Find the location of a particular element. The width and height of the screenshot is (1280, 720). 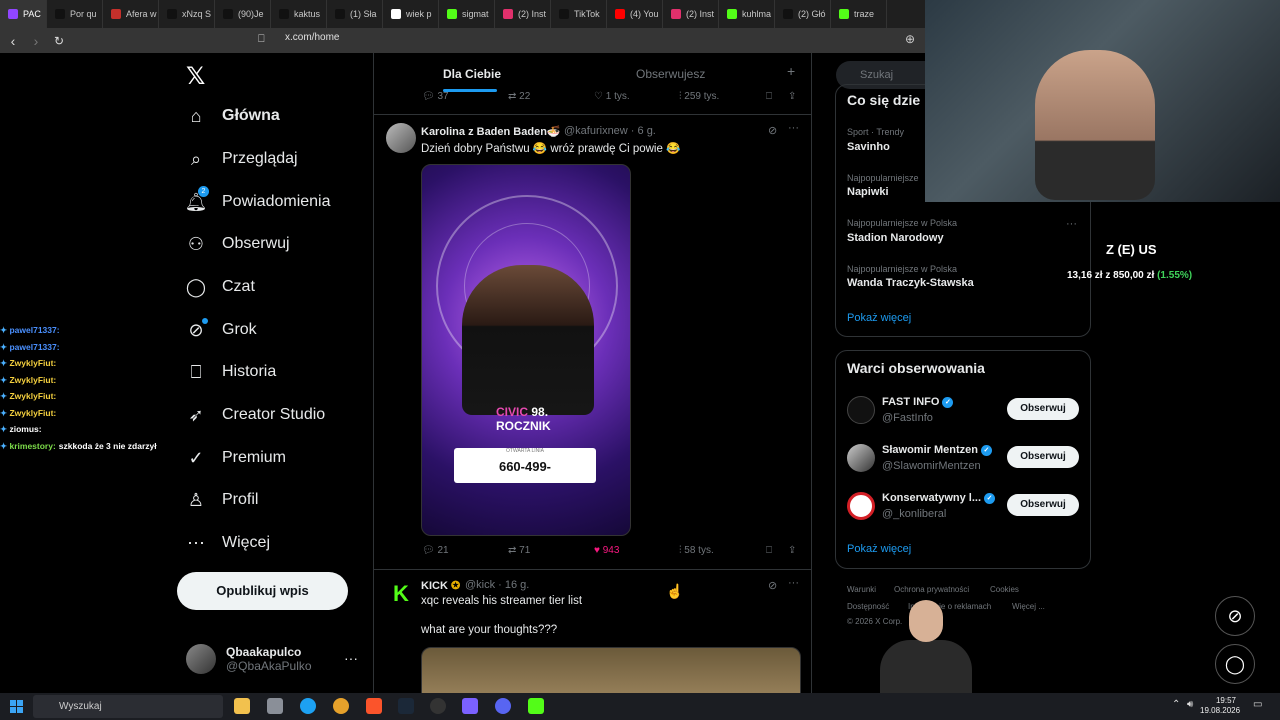

nav-item-bell: 🔔︎ 2 Powiadomienia is located at coordinates (258, 199).